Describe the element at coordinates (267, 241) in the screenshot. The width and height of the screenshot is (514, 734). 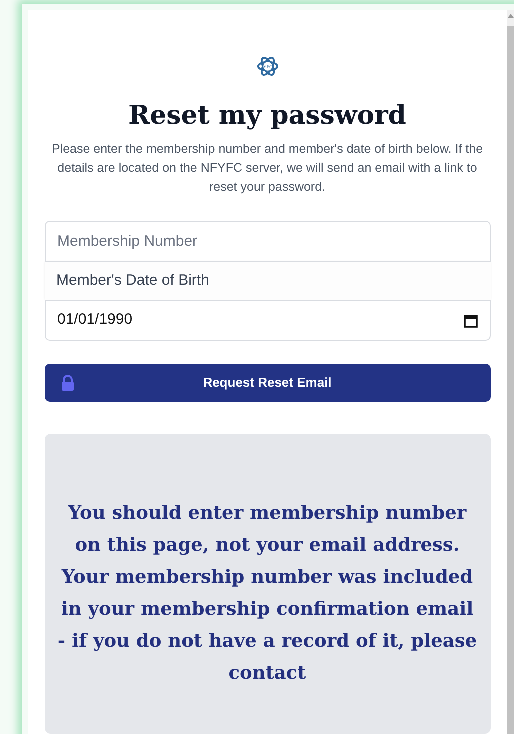
I see `membership-number-field: Membership Number` at that location.